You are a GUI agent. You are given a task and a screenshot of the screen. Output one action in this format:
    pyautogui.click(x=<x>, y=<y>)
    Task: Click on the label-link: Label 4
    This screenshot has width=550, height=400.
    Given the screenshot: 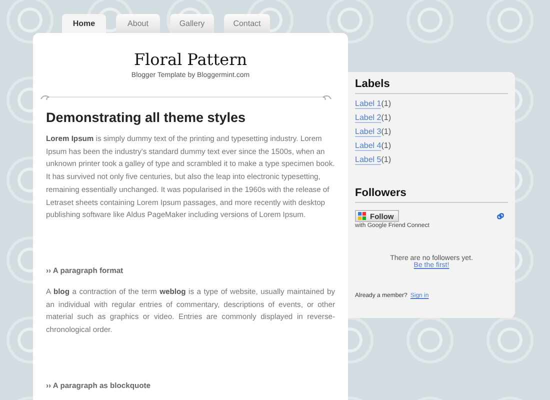 What is the action you would take?
    pyautogui.click(x=368, y=146)
    